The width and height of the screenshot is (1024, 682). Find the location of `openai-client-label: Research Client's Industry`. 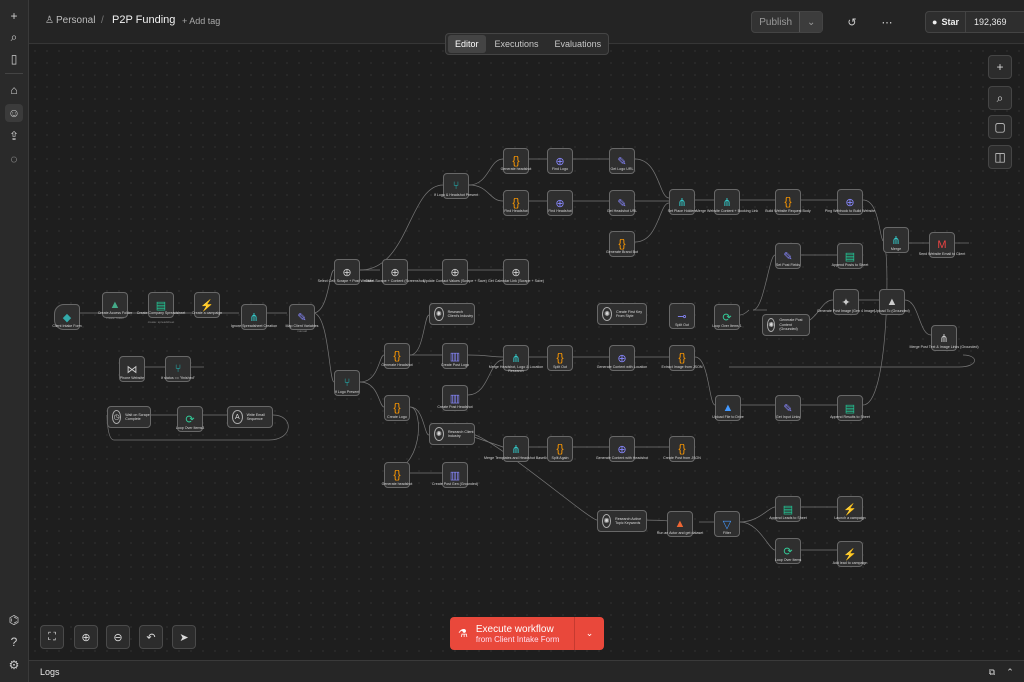

openai-client-label: Research Client's Industry is located at coordinates (460, 313).